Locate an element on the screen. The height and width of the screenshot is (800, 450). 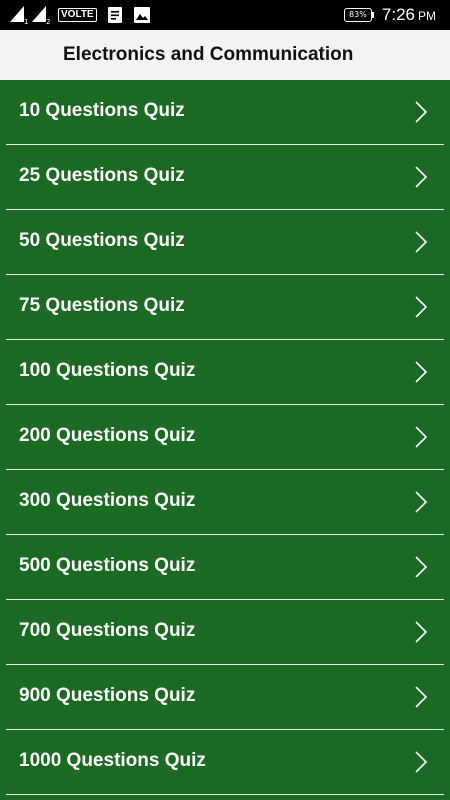
clock-ampm: PM is located at coordinates (427, 16).